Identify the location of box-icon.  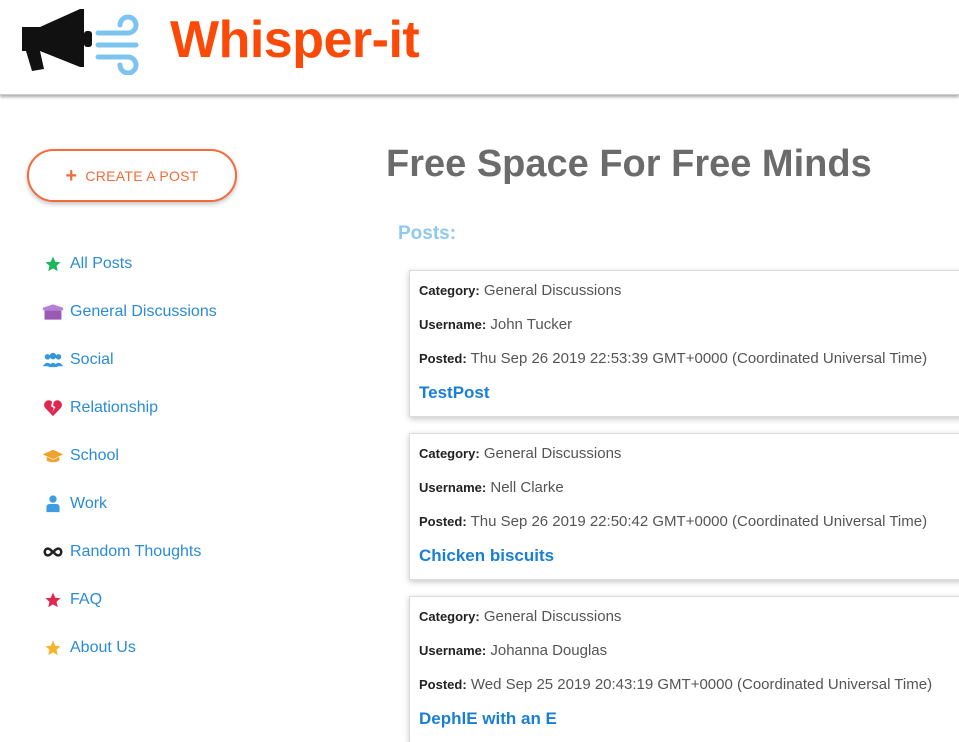
(53, 312).